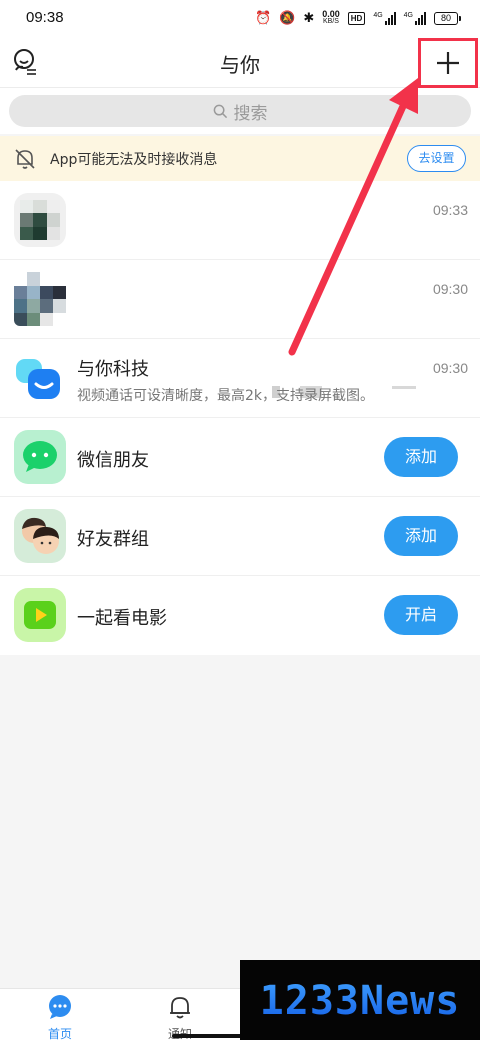  What do you see at coordinates (240, 65) in the screenshot?
I see `page-title: 与你` at bounding box center [240, 65].